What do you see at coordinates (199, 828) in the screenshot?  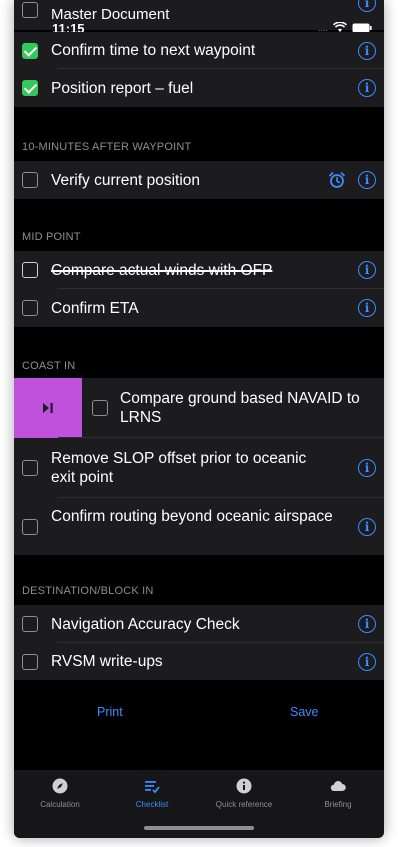 I see `home-indicator` at bounding box center [199, 828].